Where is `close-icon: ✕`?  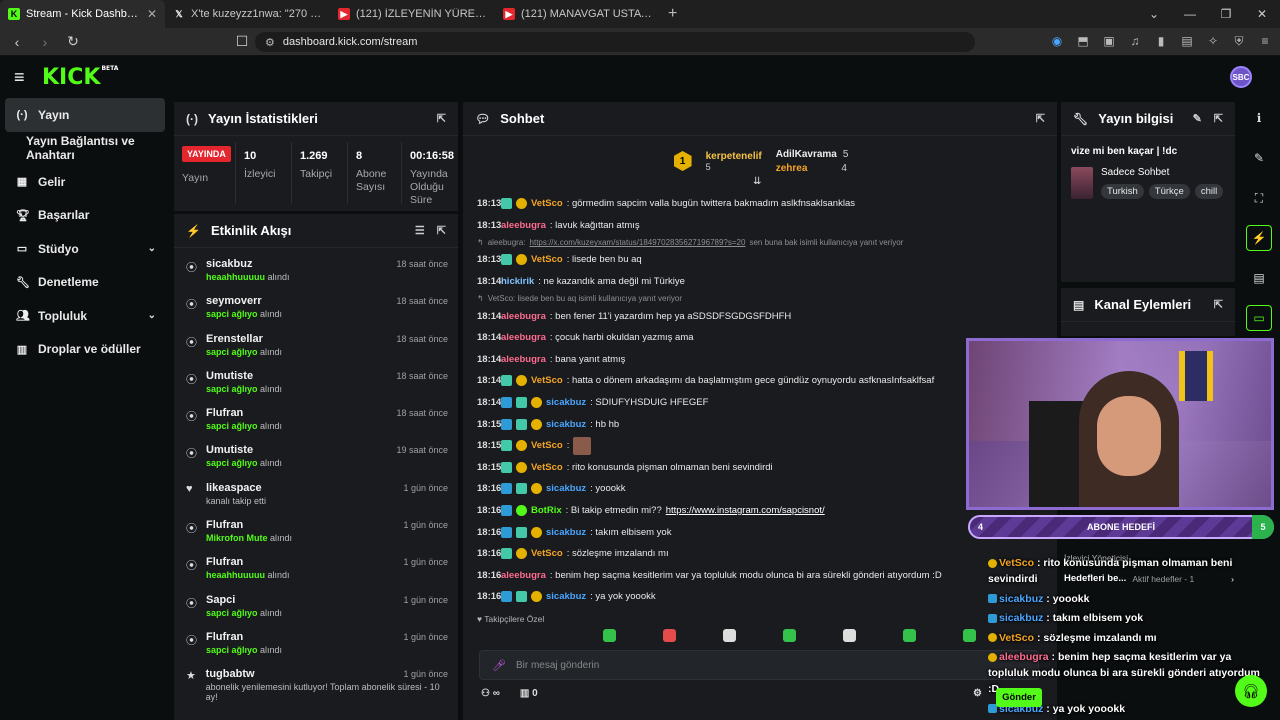
close-icon: ✕ is located at coordinates (152, 14).